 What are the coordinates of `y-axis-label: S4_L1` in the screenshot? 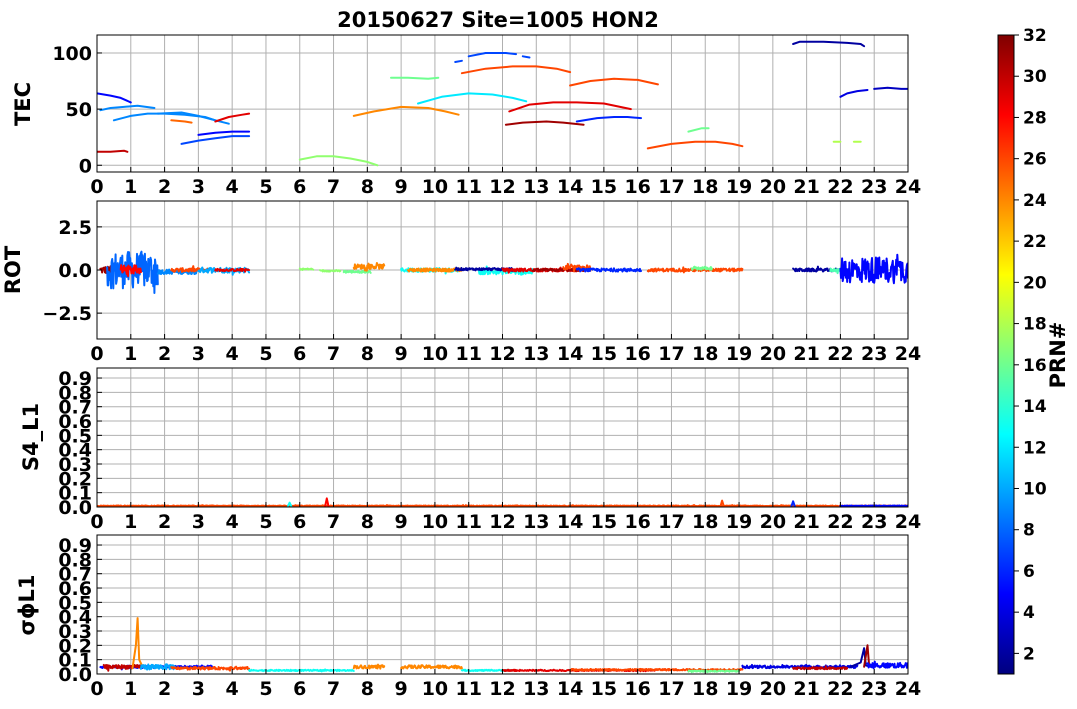 It's located at (31, 437).